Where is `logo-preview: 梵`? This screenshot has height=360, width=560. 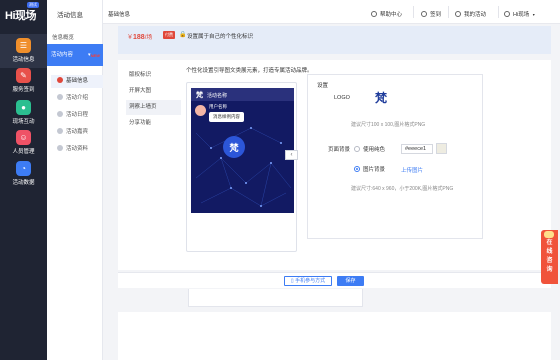 logo-preview: 梵 is located at coordinates (381, 97).